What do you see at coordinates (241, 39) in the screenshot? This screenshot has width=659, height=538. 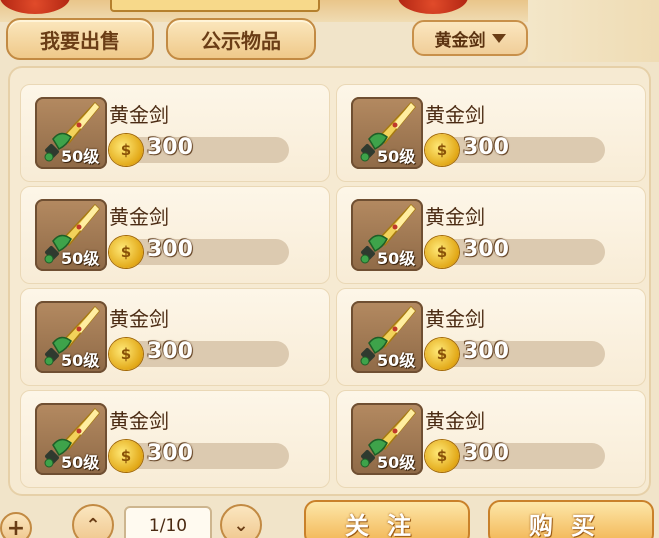 I see `tab-public-items: 公示物品` at bounding box center [241, 39].